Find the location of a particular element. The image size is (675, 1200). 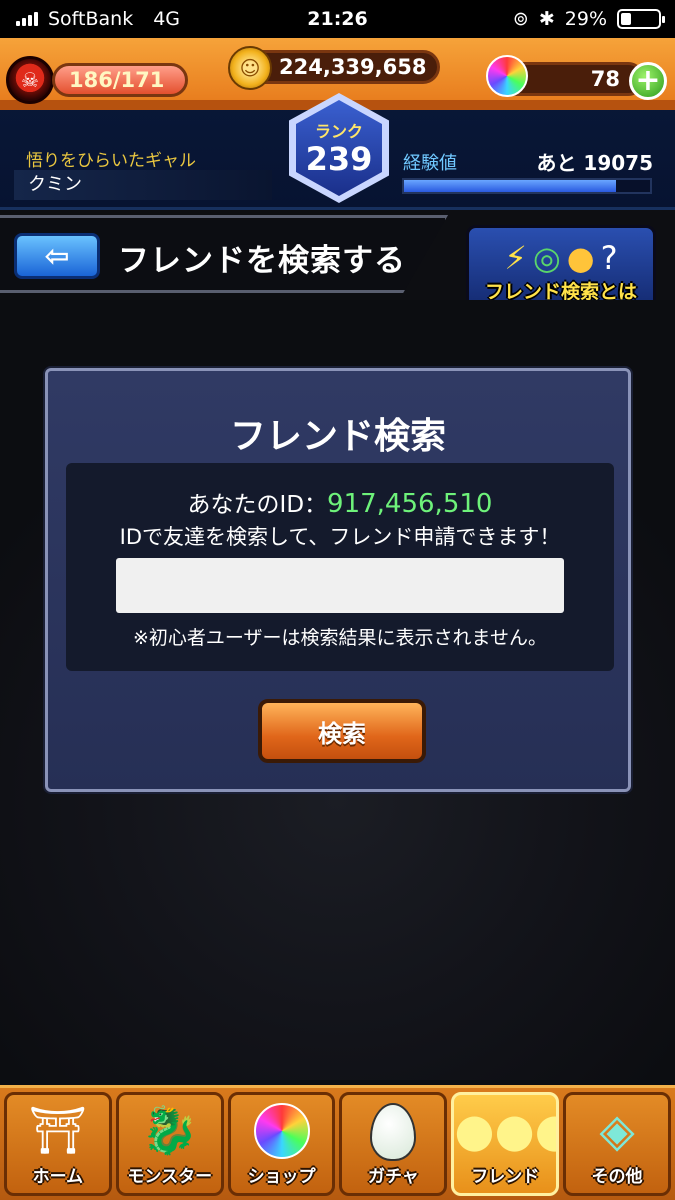

status-bar: SoftBank 4G 21:26 ⊚ ✱ 29% is located at coordinates (337, 19).